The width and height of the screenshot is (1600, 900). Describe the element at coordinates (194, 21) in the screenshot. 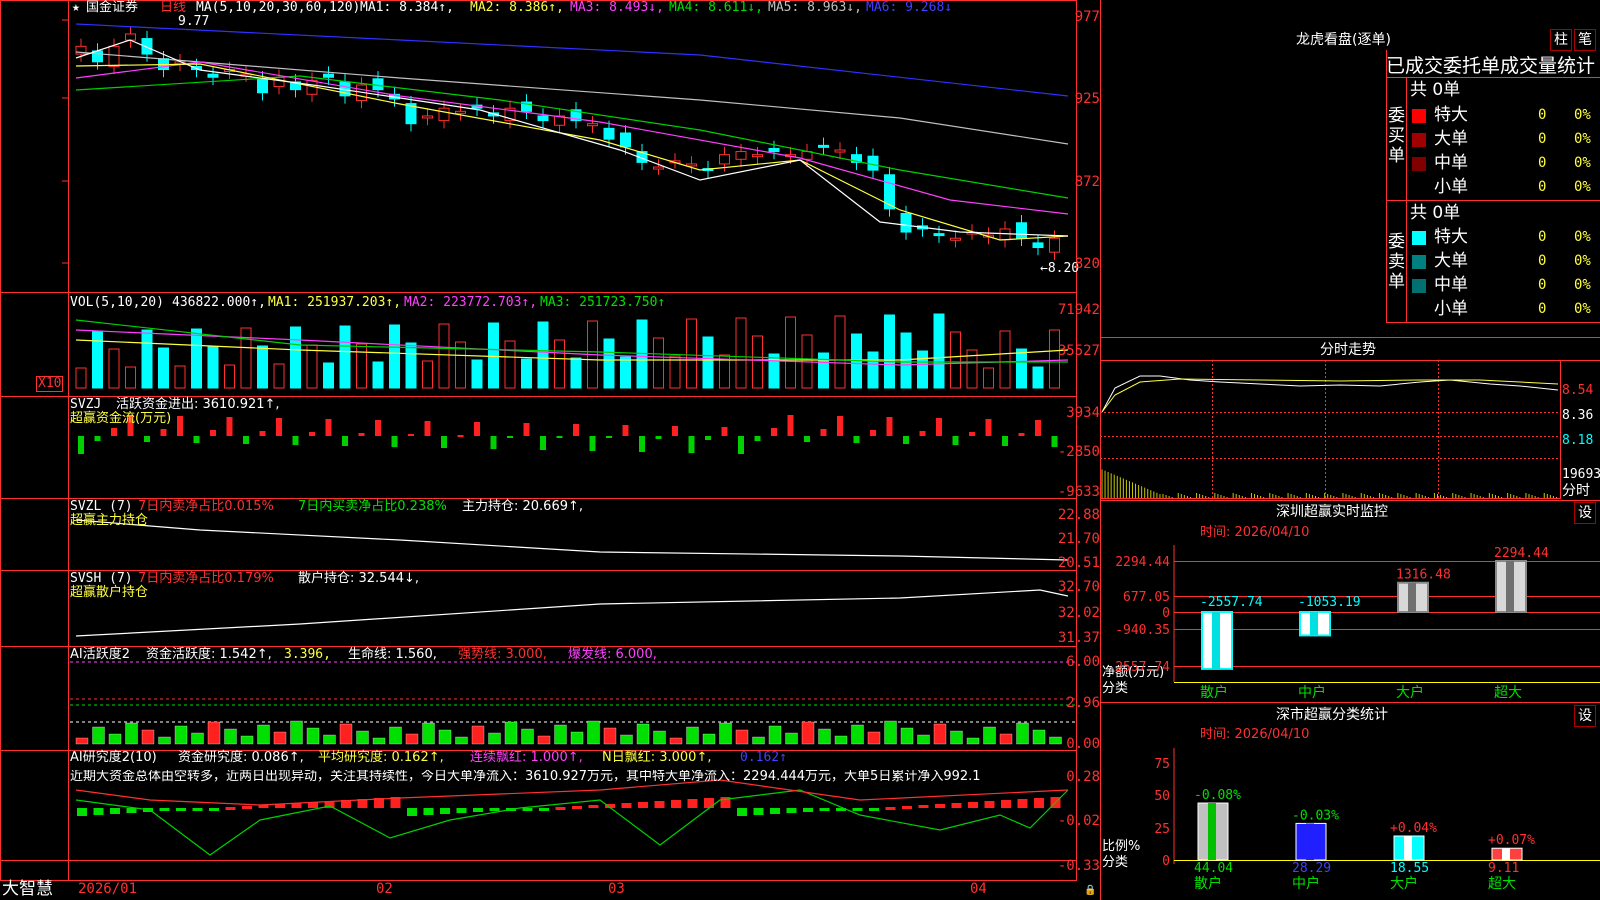

I see `high-marker: 9.77` at that location.